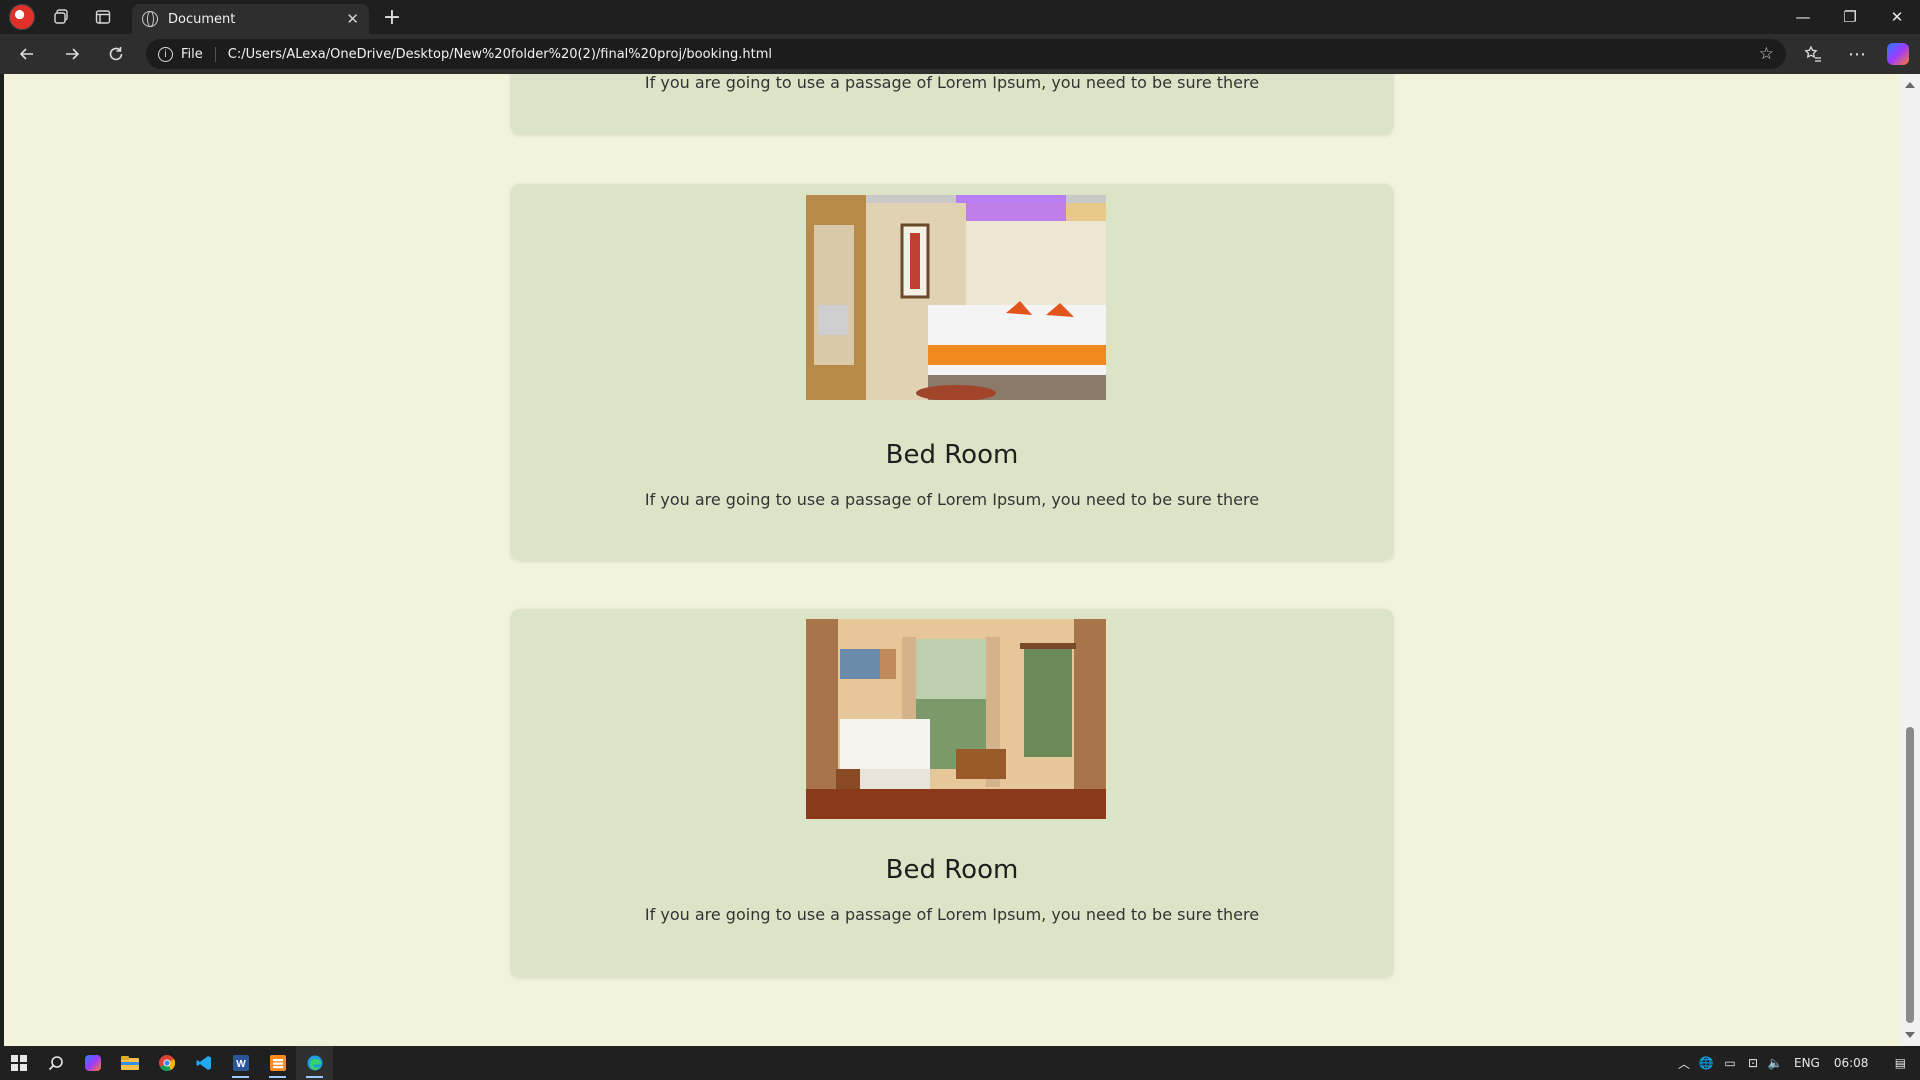 This screenshot has width=1920, height=1080. What do you see at coordinates (314, 1063) in the screenshot?
I see `edge-icon` at bounding box center [314, 1063].